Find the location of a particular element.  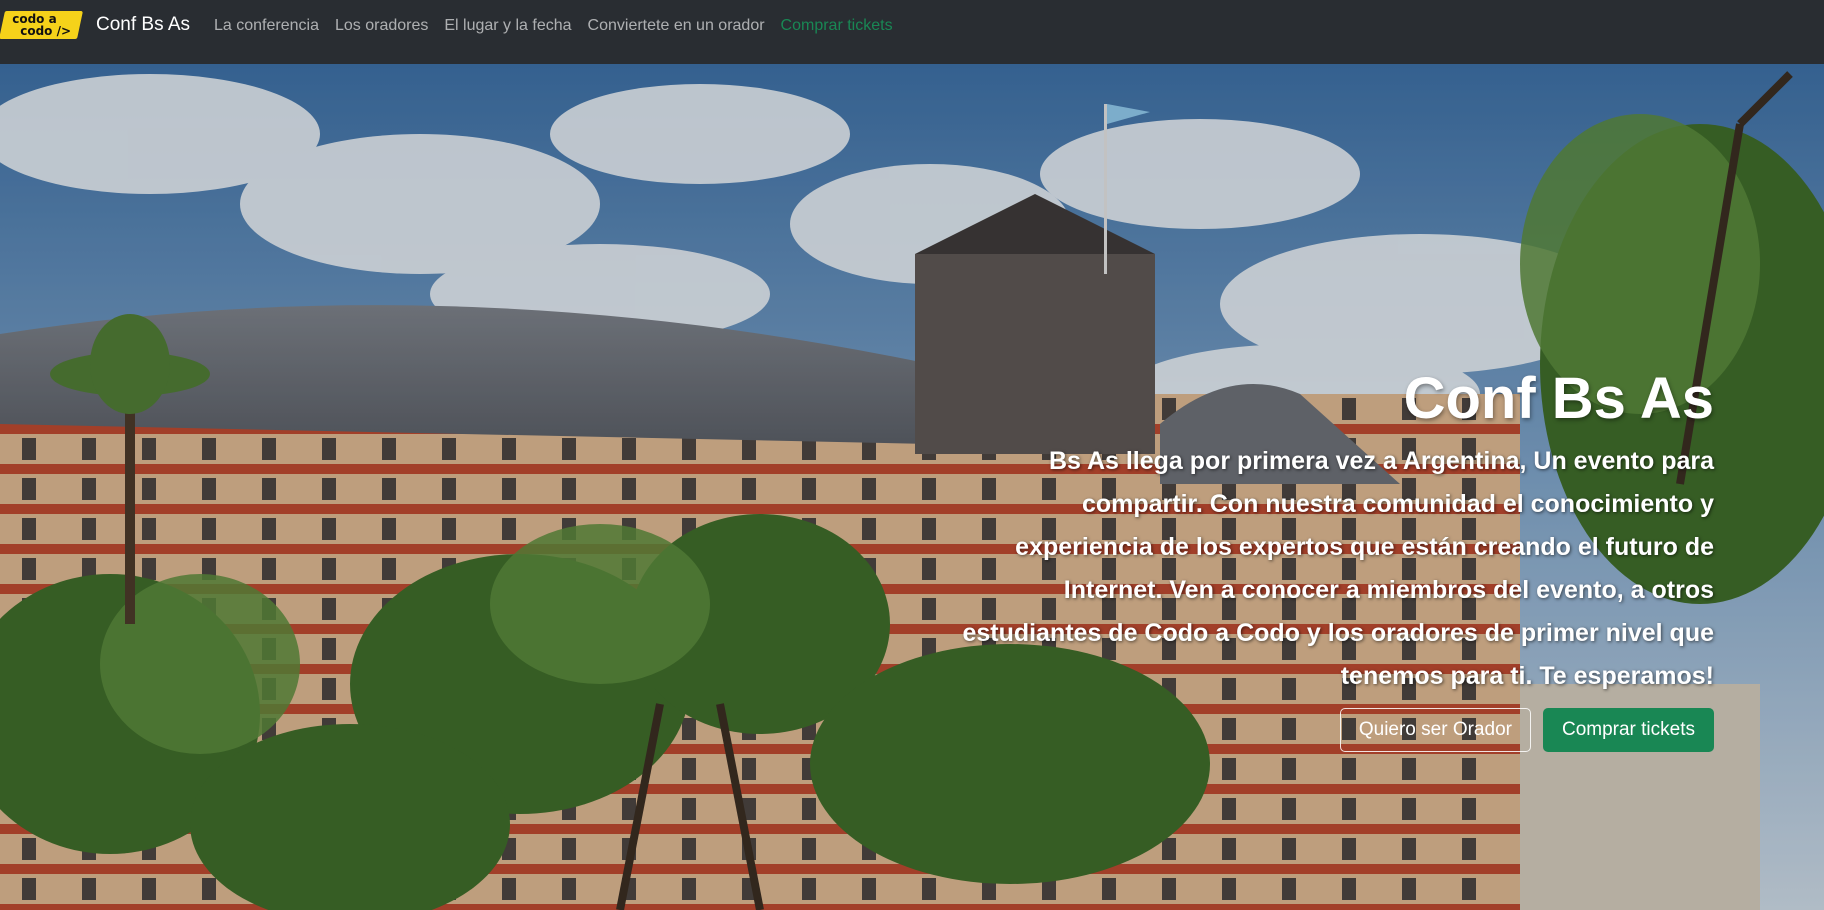

hero-buttons: Quiero ser Orador Comprar tickets is located at coordinates (1334, 730).